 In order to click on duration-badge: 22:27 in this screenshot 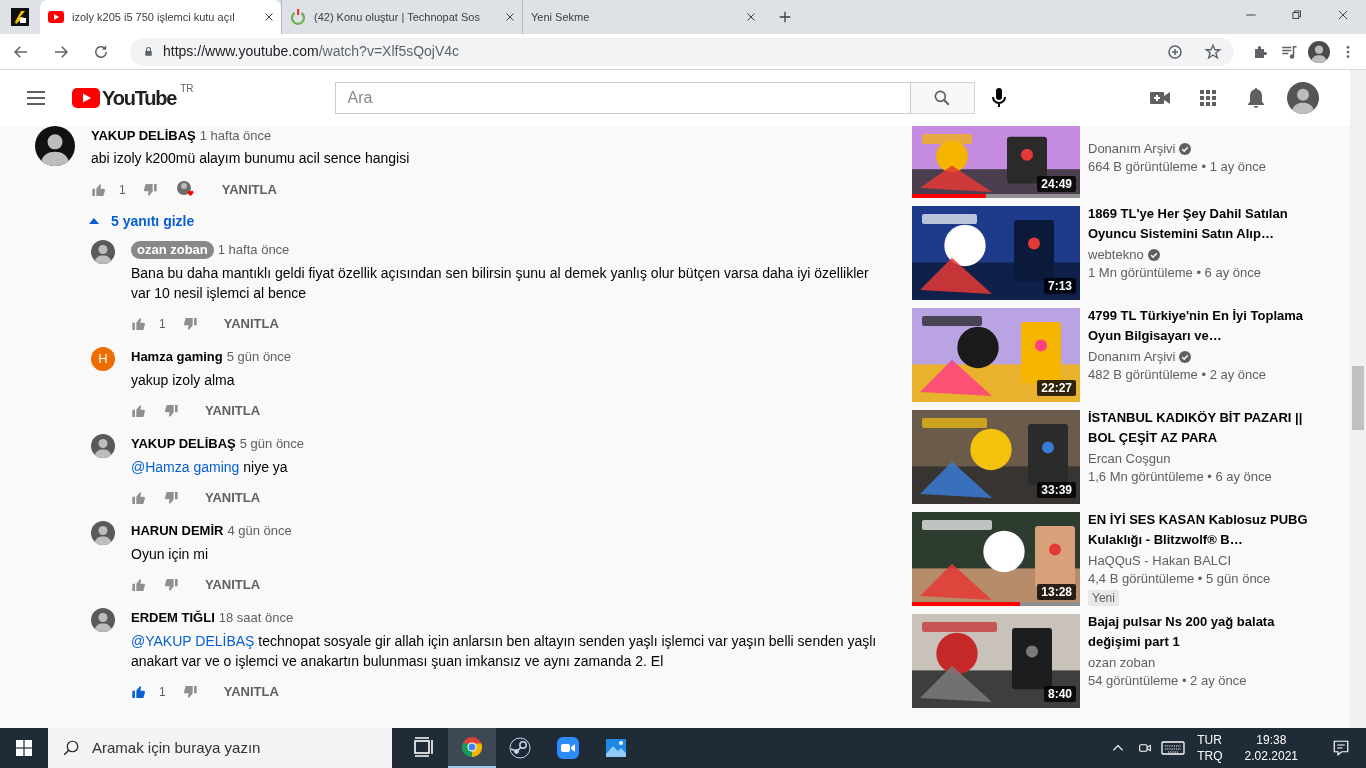, I will do `click(1056, 388)`.